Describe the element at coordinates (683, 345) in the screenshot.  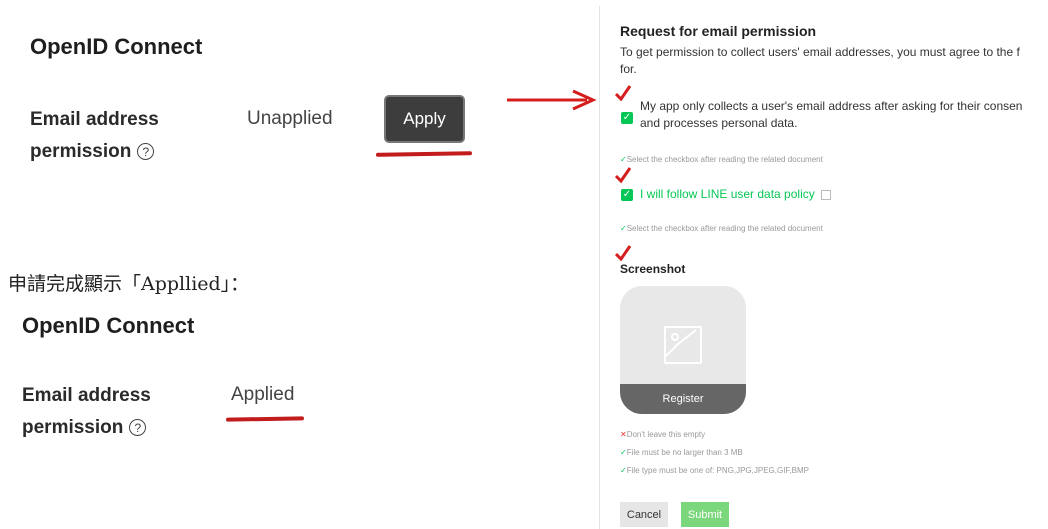
I see `image-icon` at that location.